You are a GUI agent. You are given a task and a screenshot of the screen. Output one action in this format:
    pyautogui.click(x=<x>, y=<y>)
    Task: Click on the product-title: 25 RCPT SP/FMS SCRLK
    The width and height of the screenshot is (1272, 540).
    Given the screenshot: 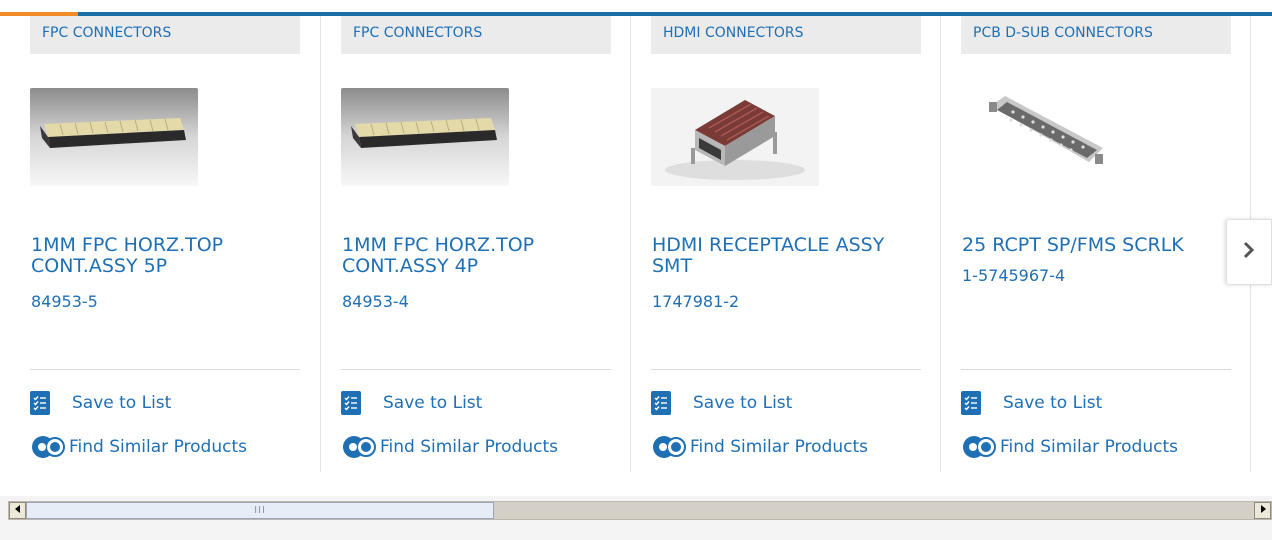 What is the action you would take?
    pyautogui.click(x=1096, y=245)
    